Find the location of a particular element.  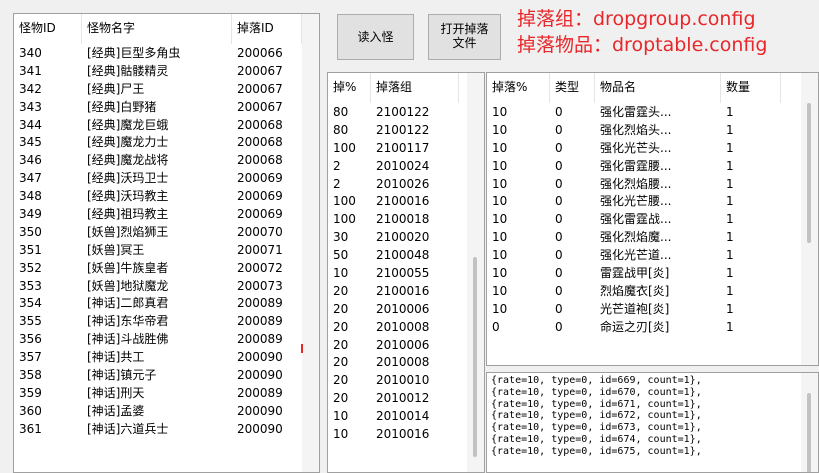

item-row: 10 0 强化光芒头... 1 is located at coordinates (652, 148).